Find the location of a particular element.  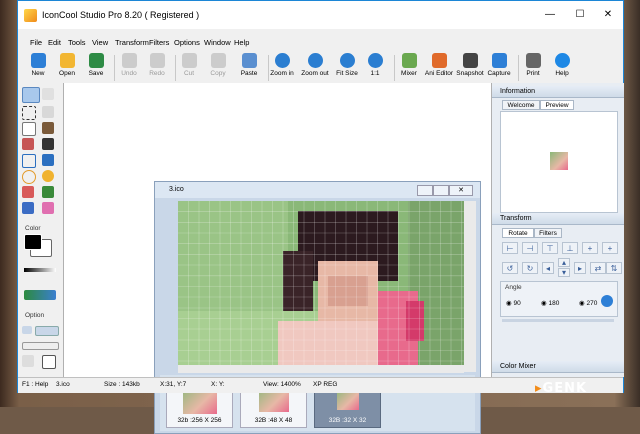

print-icon is located at coordinates (533, 60).